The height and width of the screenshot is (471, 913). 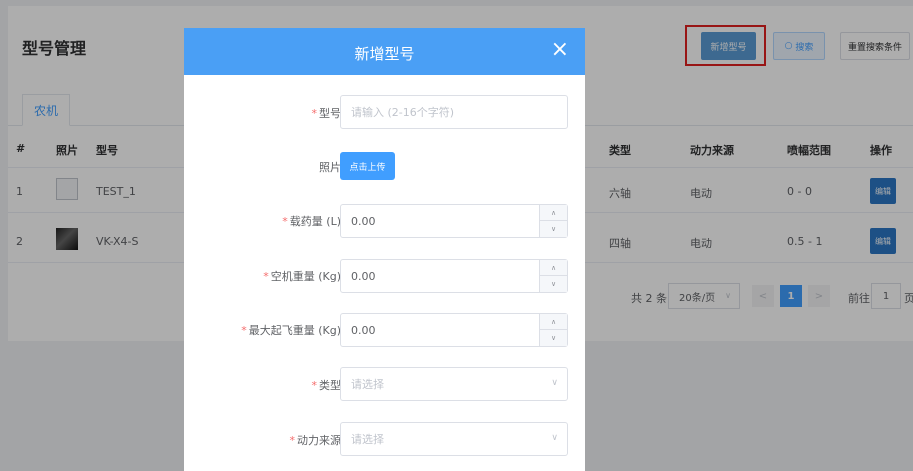 I want to click on model-label-text: 型号, so click(x=330, y=113).